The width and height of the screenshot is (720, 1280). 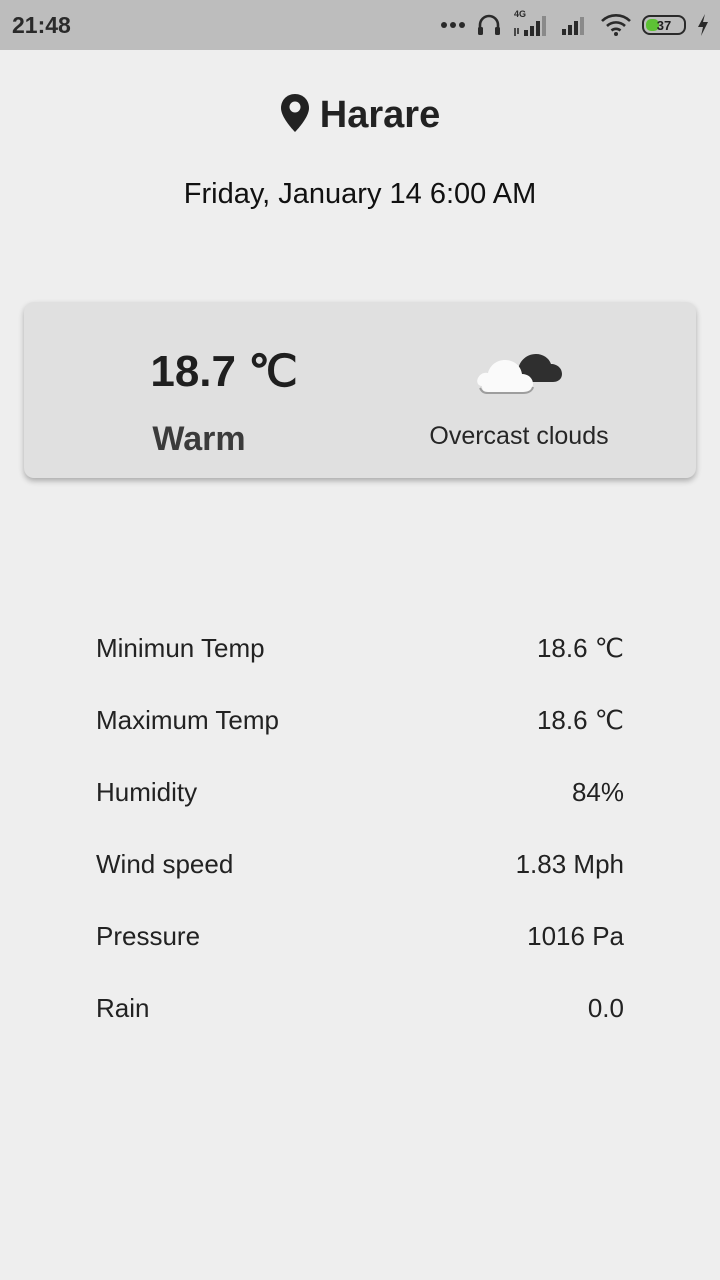 What do you see at coordinates (199, 439) in the screenshot?
I see `temperature-feel: Warm` at bounding box center [199, 439].